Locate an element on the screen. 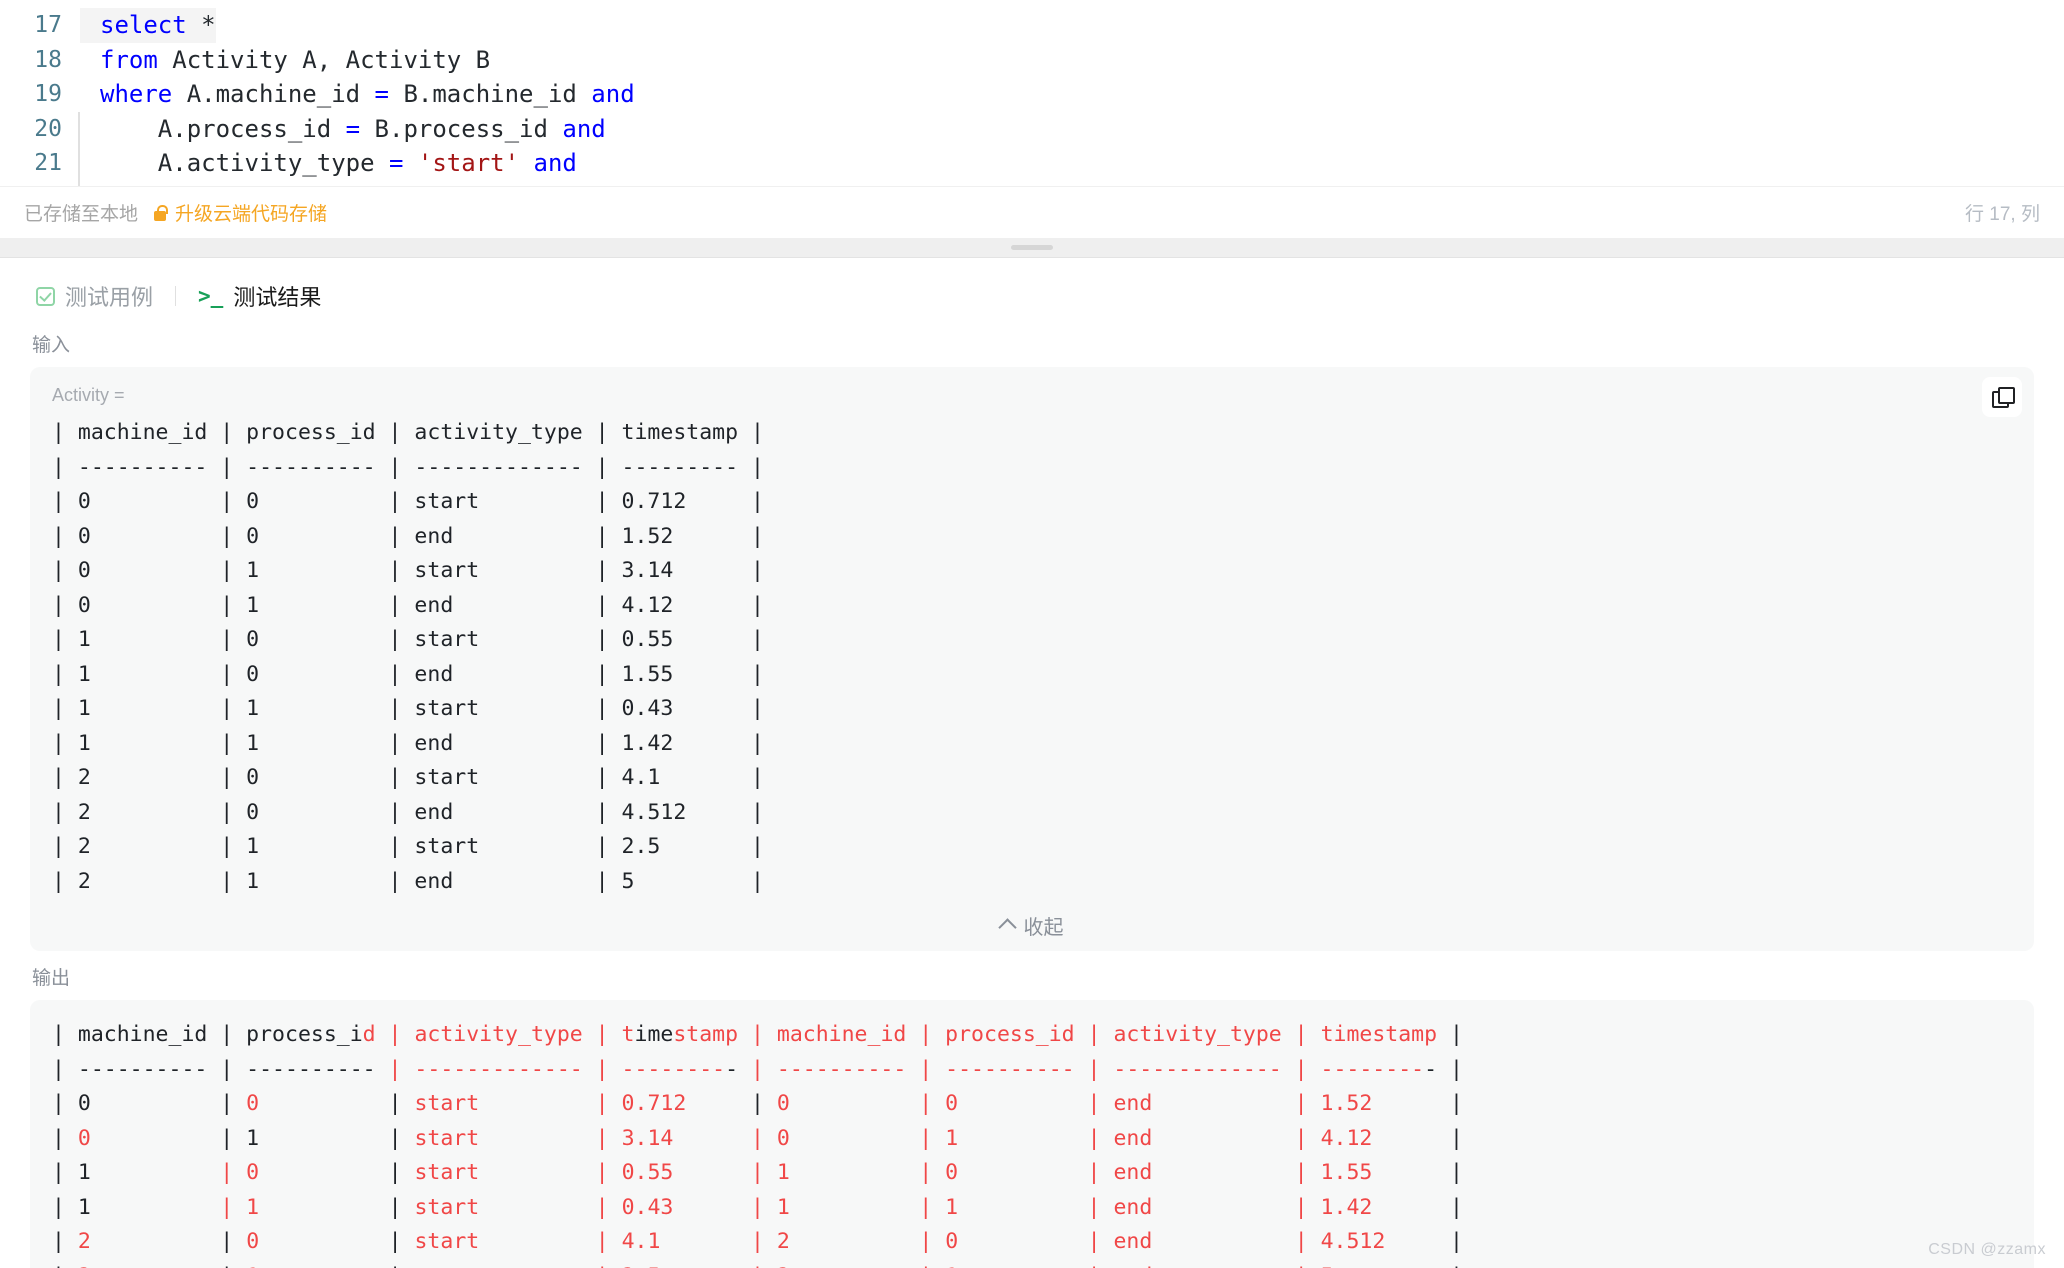  diff-segment: start | 3.14 is located at coordinates (576, 1138).